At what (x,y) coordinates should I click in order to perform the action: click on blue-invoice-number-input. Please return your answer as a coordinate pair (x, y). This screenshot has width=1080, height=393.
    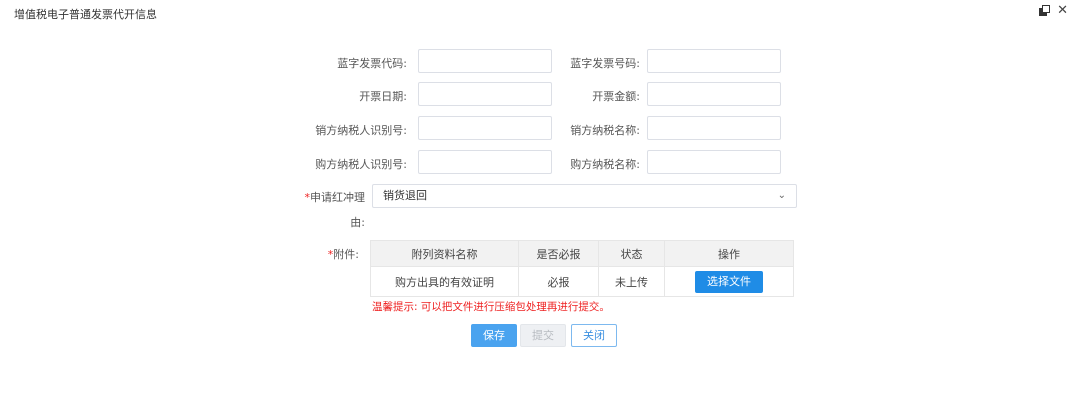
    Looking at the image, I should click on (714, 61).